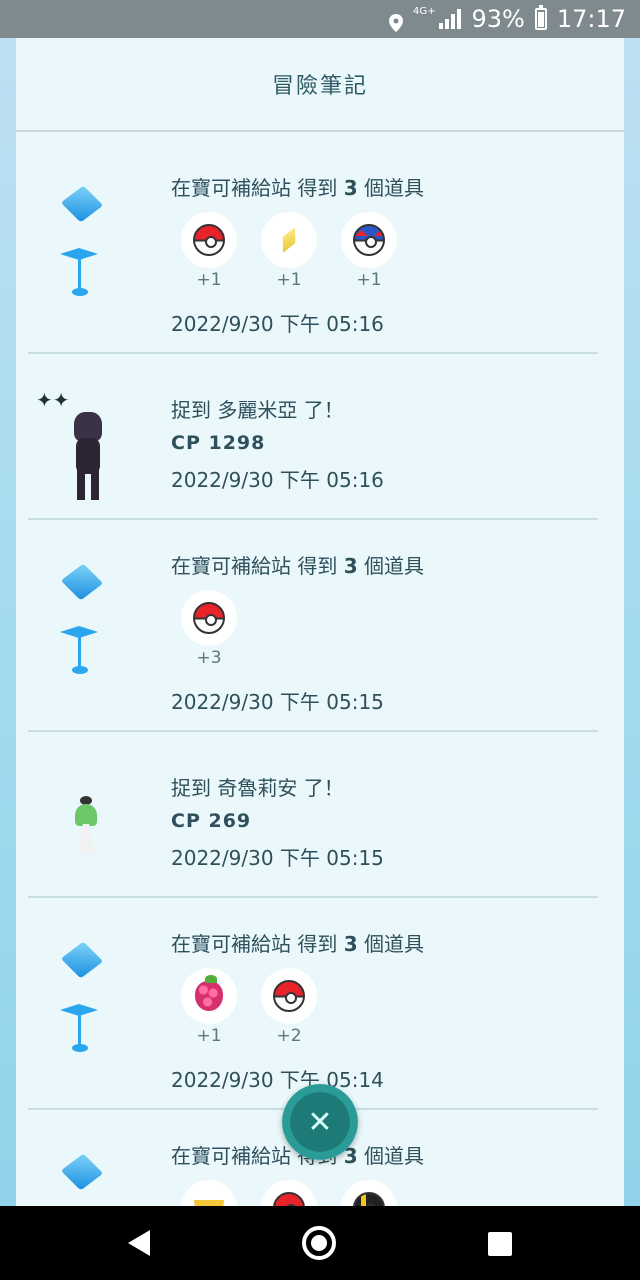  What do you see at coordinates (209, 993) in the screenshot?
I see `razz-berry-icon` at bounding box center [209, 993].